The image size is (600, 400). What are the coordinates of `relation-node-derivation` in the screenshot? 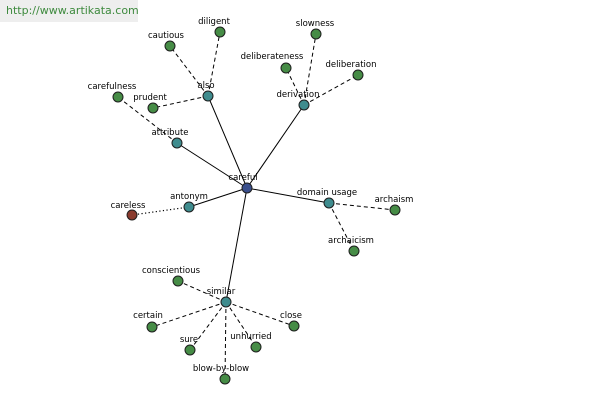 It's located at (304, 105).